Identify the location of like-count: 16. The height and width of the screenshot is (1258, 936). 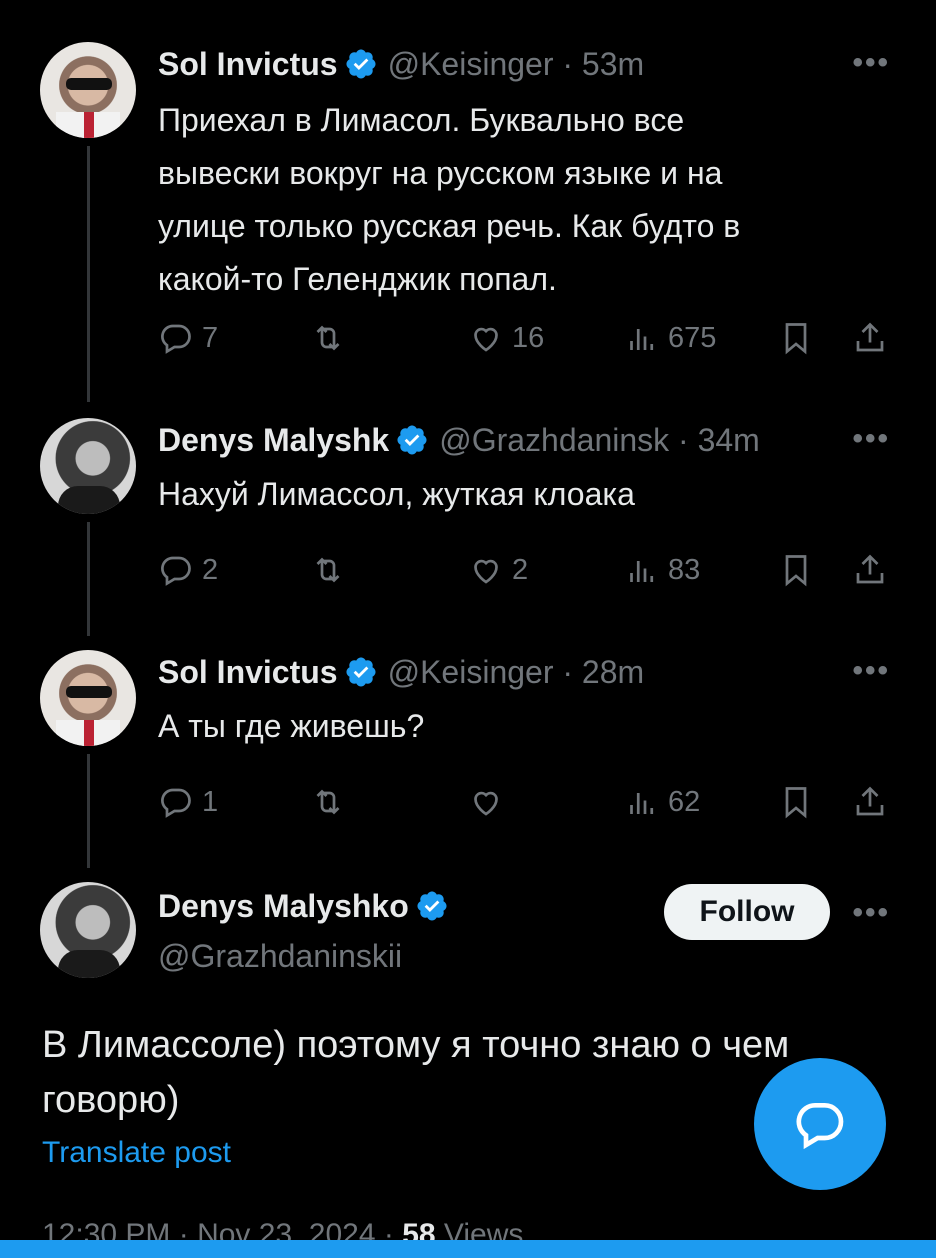
(528, 337).